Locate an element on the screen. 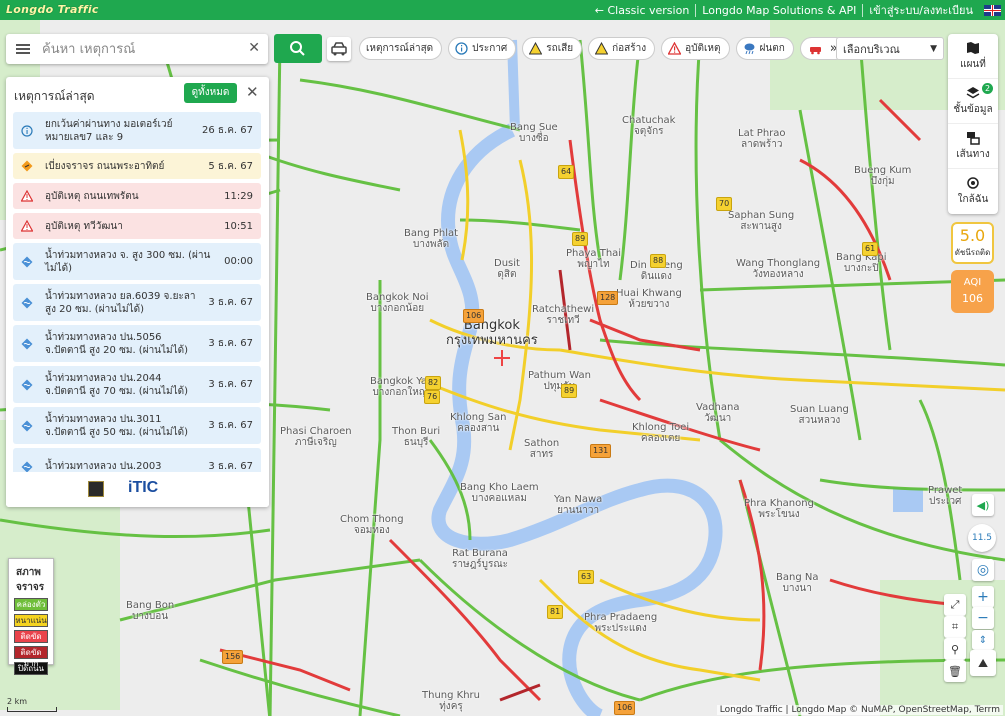 The width and height of the screenshot is (1005, 716). right-rail: แผนที่ 2 ชั้นข้อมูล เส้นทาง ใกล้ฉัน is located at coordinates (973, 124).